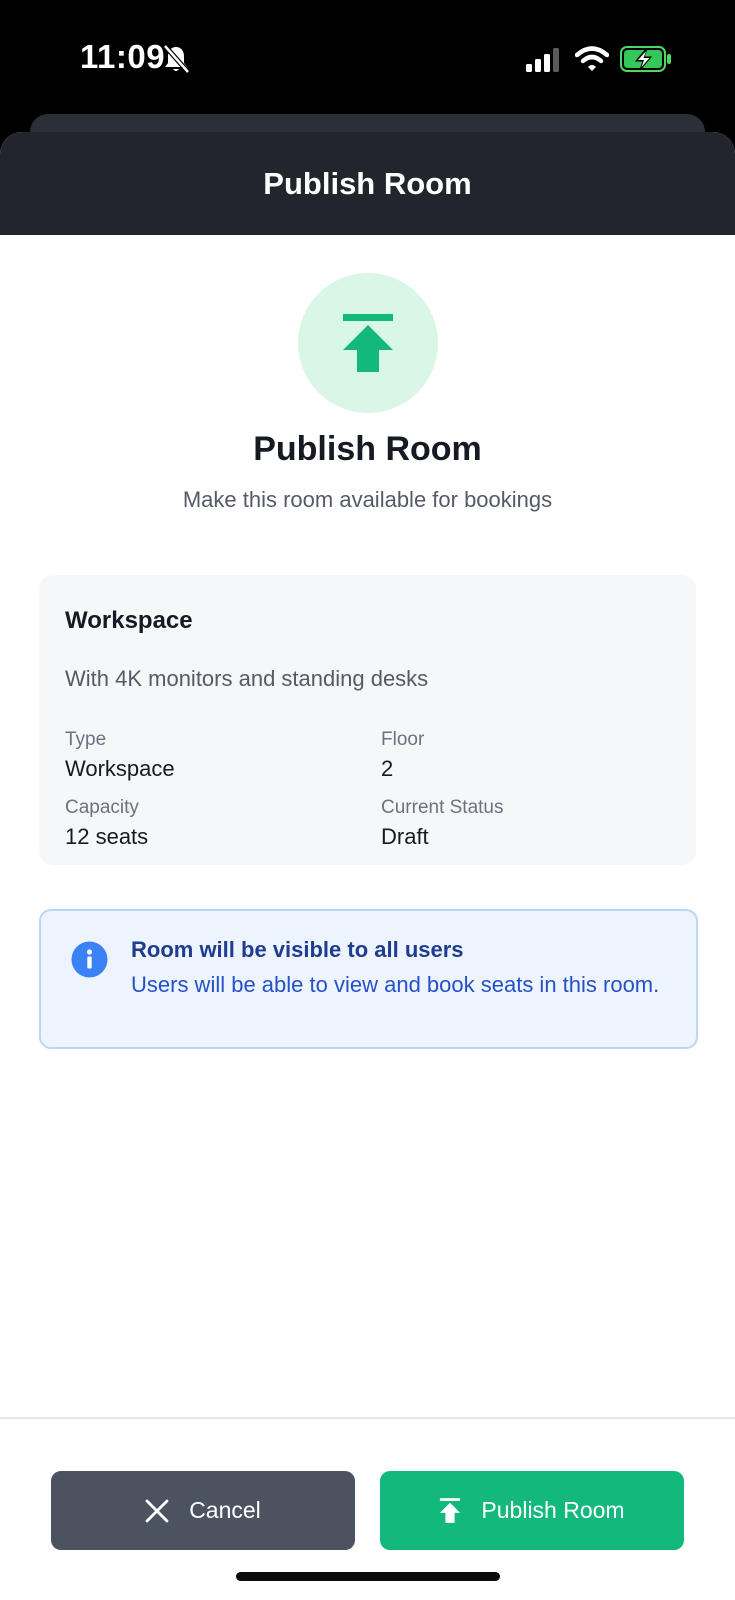 The image size is (735, 1600). What do you see at coordinates (247, 678) in the screenshot?
I see `room-description: With 4K monitors and standing desks` at bounding box center [247, 678].